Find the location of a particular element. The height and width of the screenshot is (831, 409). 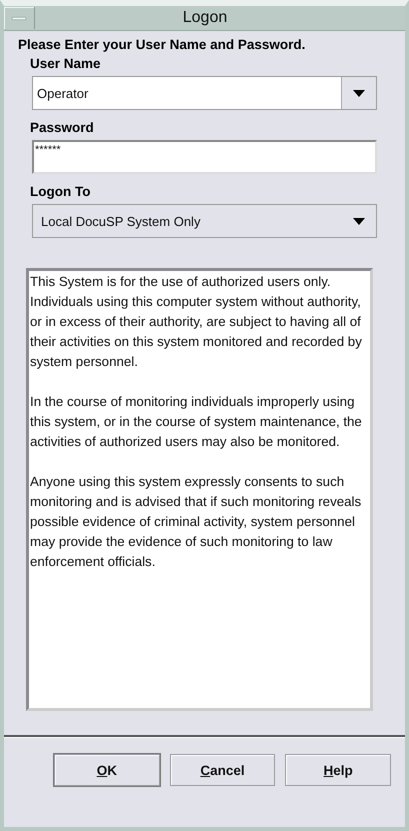

field-label: Password is located at coordinates (62, 127).